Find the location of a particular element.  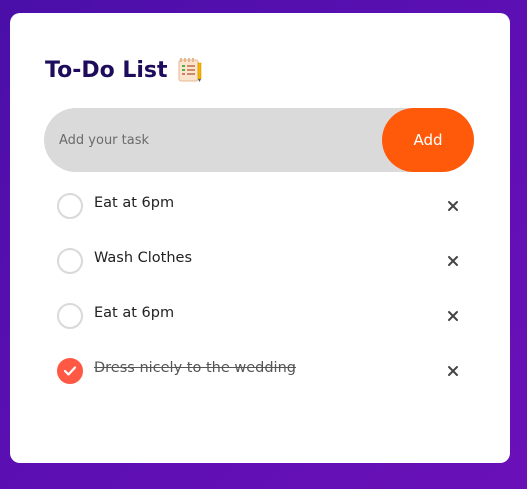

checked-circle-icon is located at coordinates (70, 371).